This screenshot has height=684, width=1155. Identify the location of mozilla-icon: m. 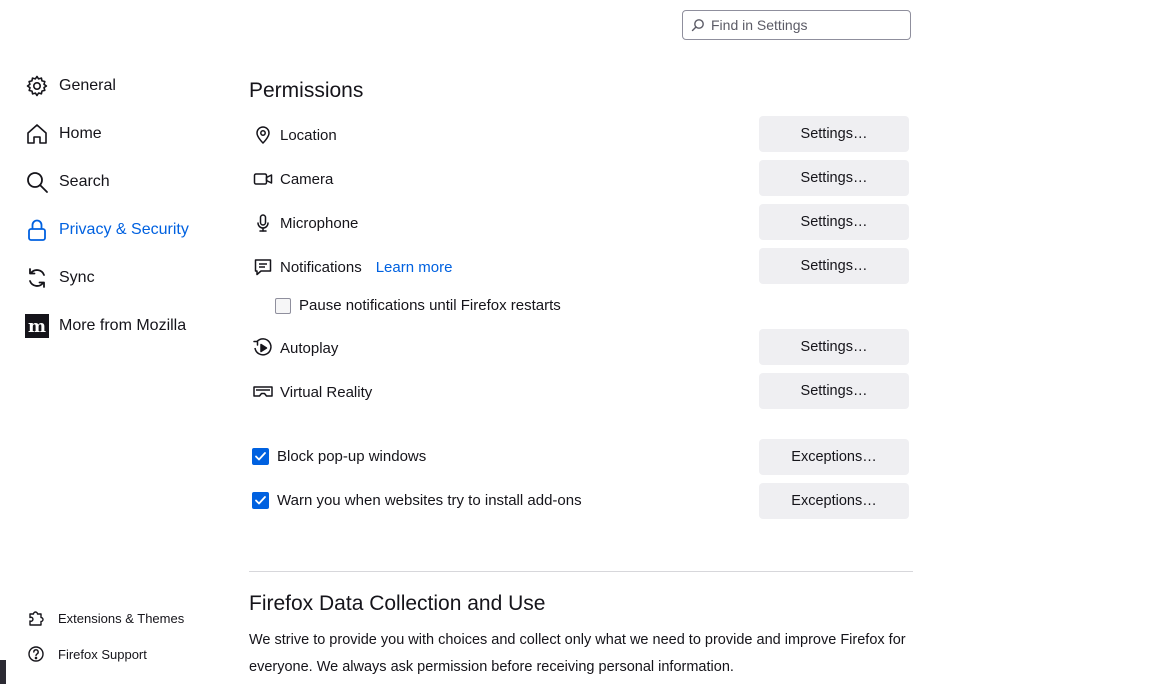
(37, 326).